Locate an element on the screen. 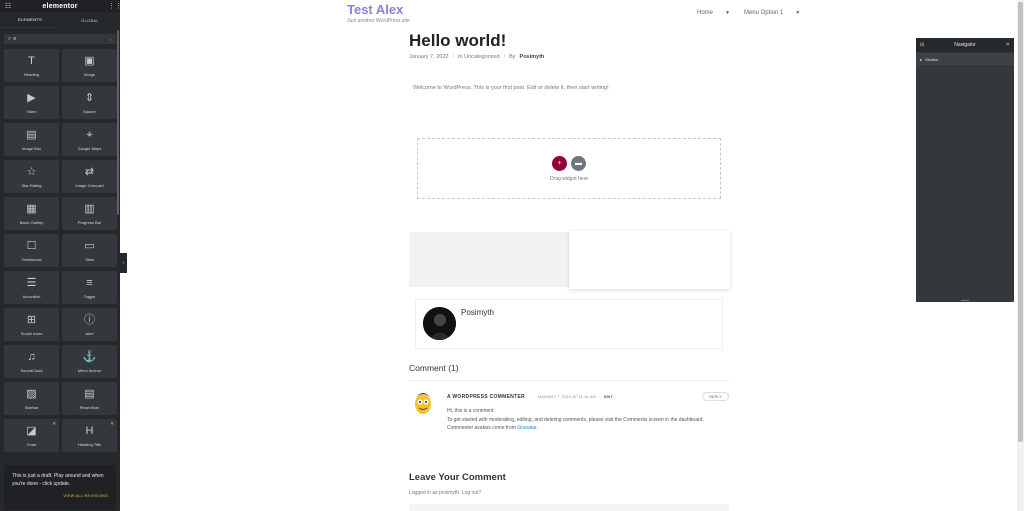 This screenshot has width=1024, height=511. widget-testimonial: ☐ Testimonial is located at coordinates (31, 250).